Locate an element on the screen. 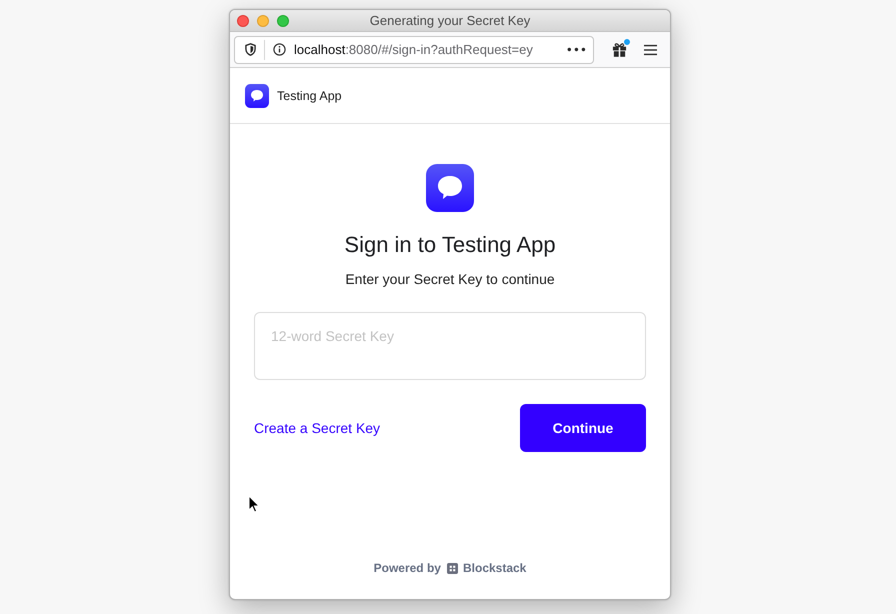  address-bar: localhost:8080/#/sign-in?authRequest=ey ••• is located at coordinates (414, 50).